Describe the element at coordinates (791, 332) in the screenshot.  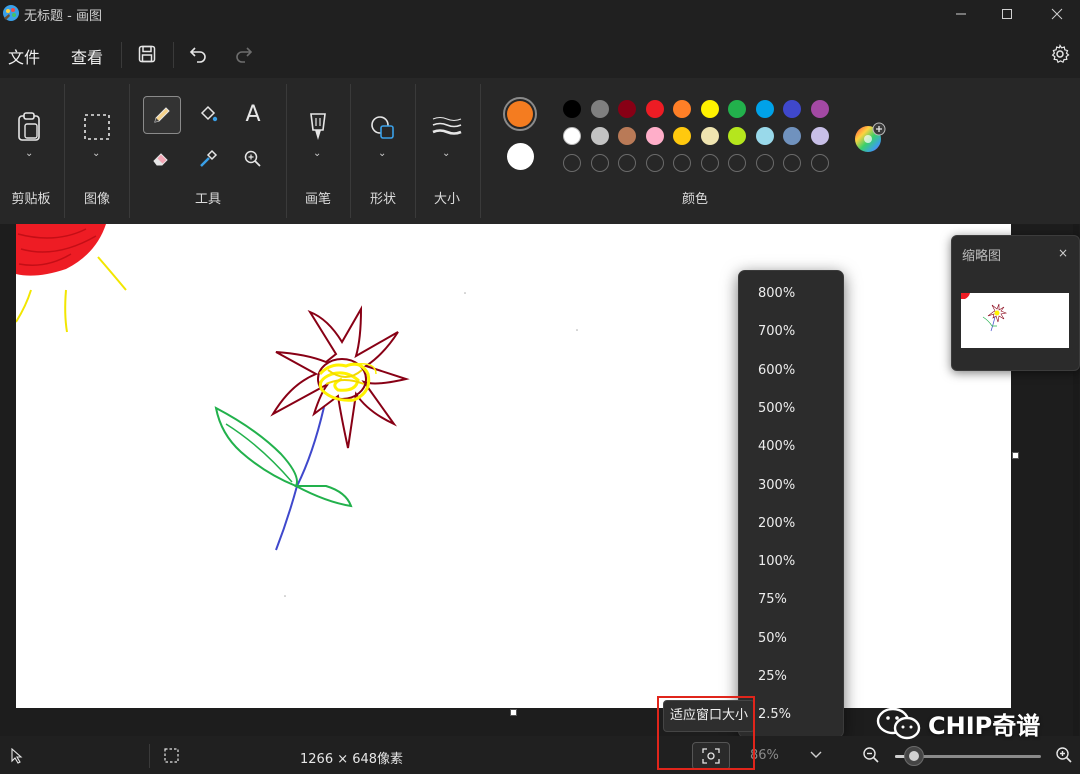
I see `zoom-option: 700%` at that location.